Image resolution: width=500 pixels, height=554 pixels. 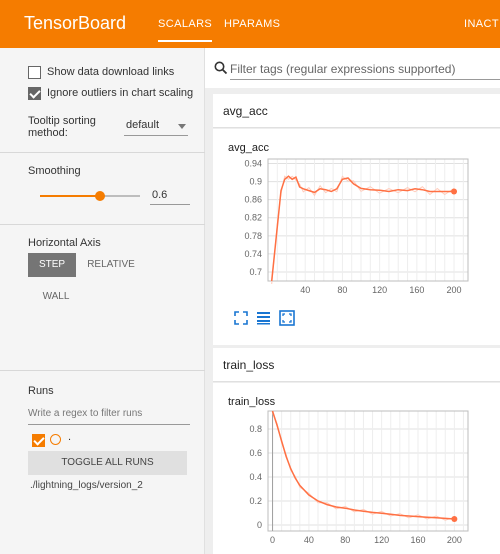 What do you see at coordinates (38, 440) in the screenshot?
I see `run-checkbox` at bounding box center [38, 440].